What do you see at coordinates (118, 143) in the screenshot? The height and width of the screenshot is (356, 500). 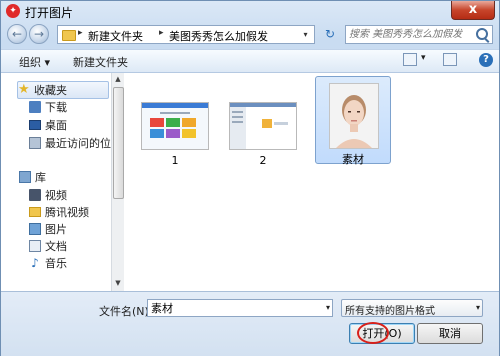 I see `scrollbar-thumb` at bounding box center [118, 143].